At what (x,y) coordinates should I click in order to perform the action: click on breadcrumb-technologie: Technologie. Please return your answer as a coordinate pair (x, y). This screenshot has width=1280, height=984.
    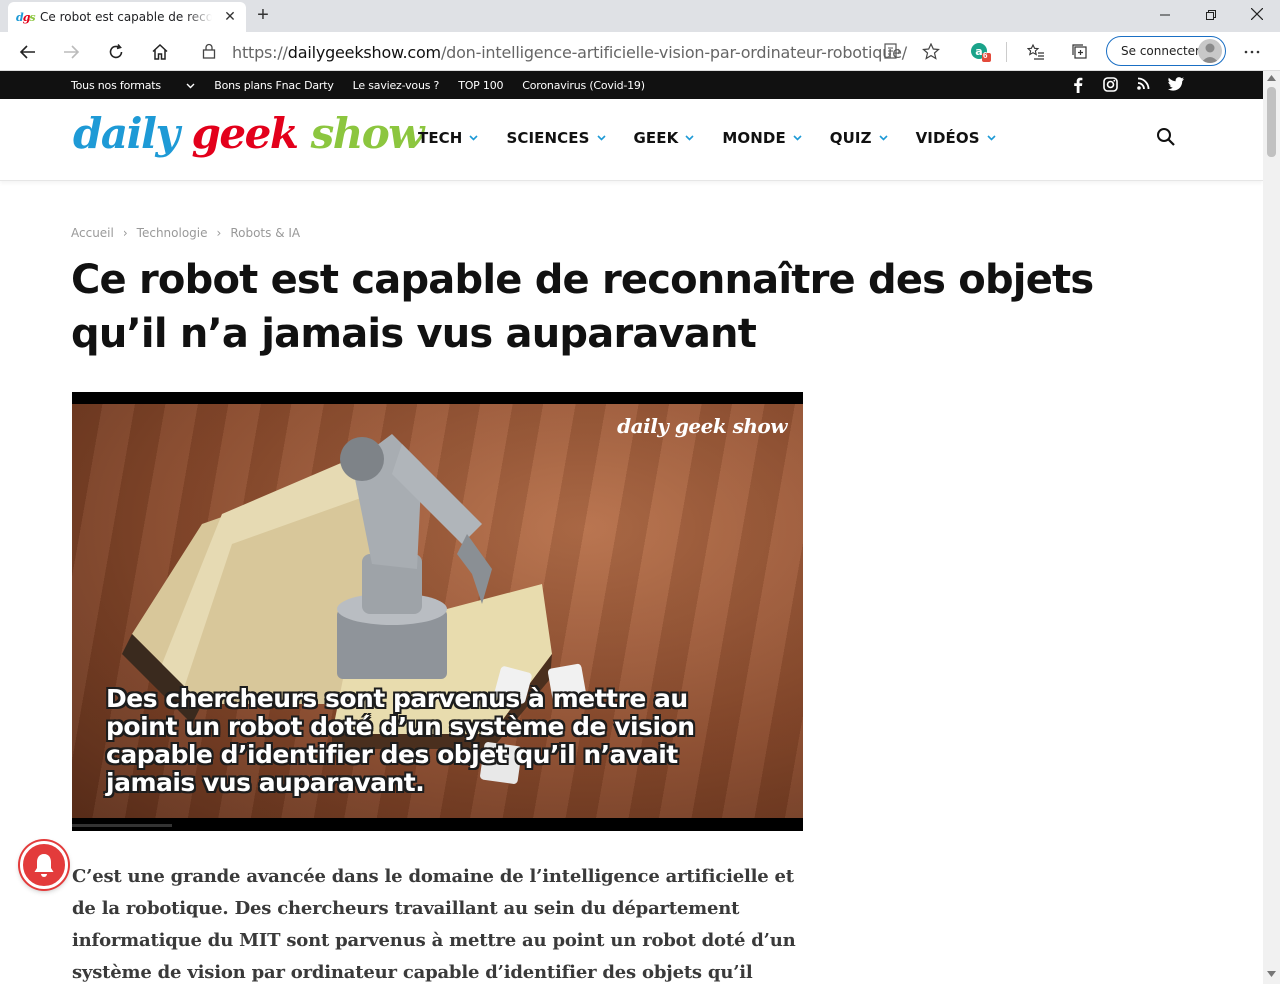
    Looking at the image, I should click on (172, 233).